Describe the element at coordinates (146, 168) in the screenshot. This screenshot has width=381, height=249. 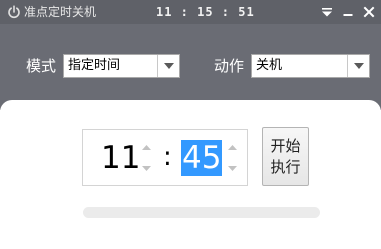
I see `hour-down-arrow-icon` at that location.